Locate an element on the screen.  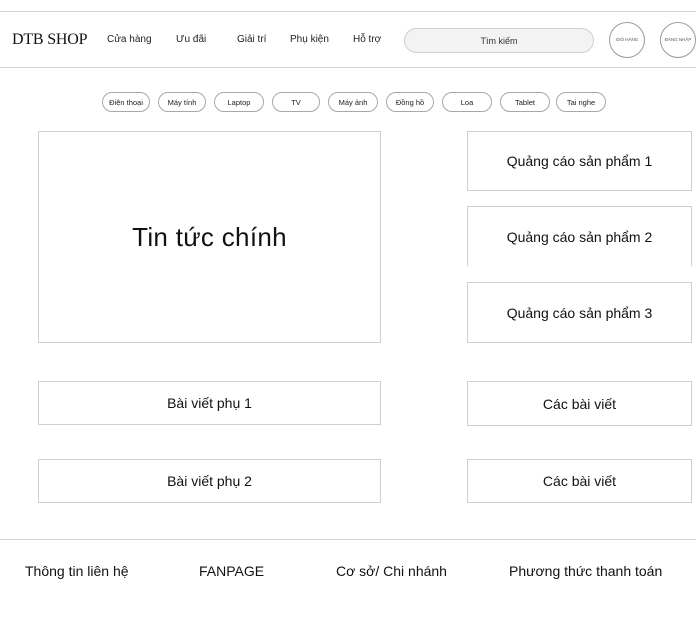
main-headline: Tin tức chính is located at coordinates (209, 236).